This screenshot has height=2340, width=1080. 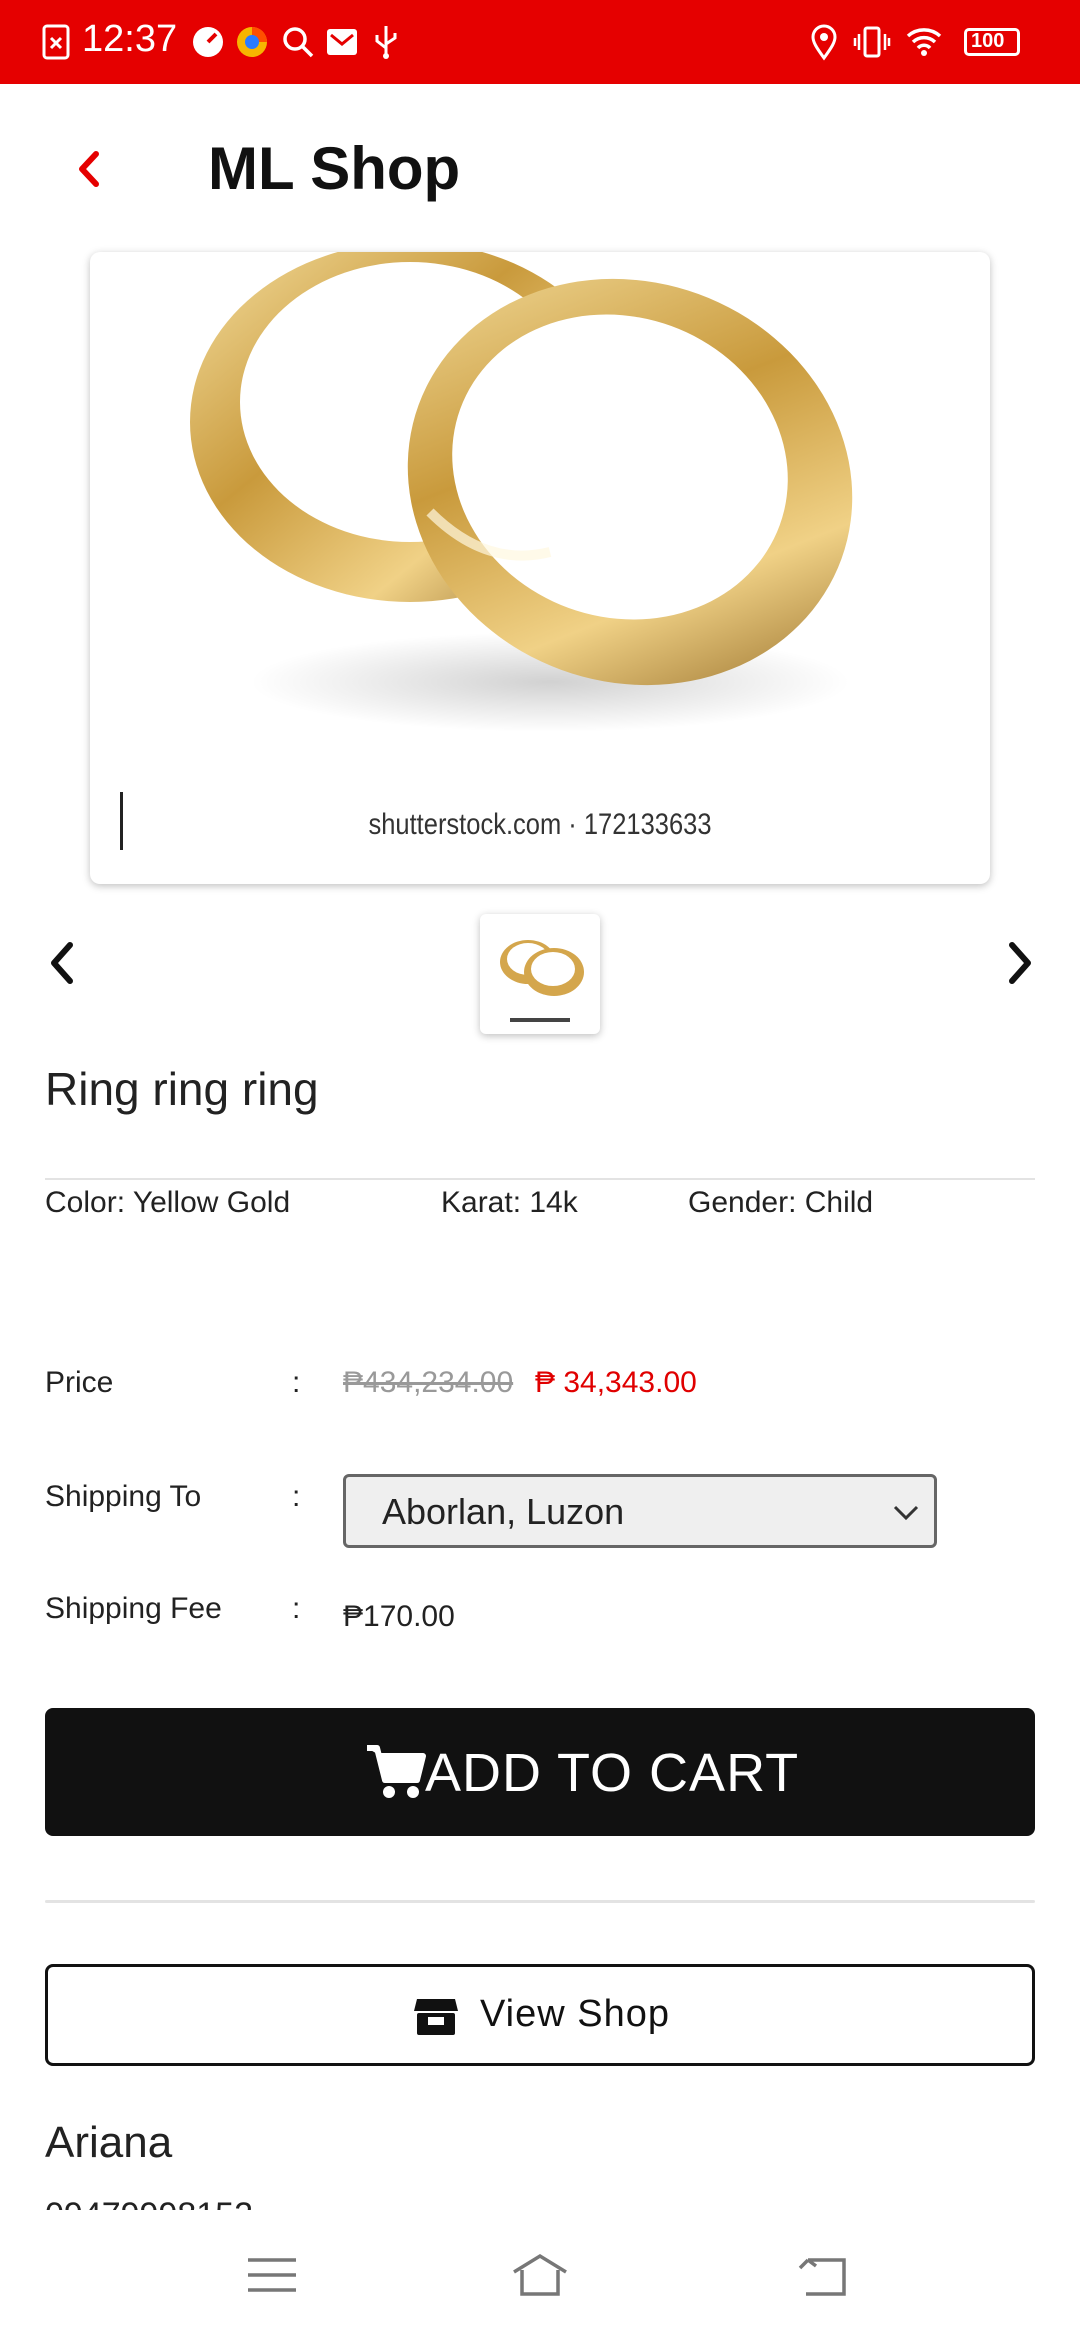 I want to click on seller-name: Ariana, so click(x=109, y=2142).